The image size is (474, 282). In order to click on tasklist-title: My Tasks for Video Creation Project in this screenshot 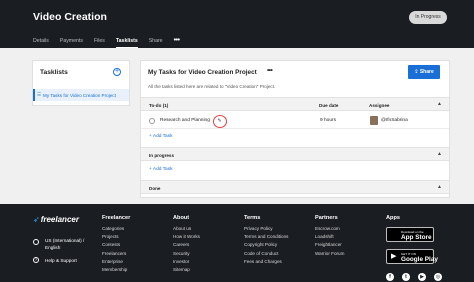, I will do `click(202, 72)`.